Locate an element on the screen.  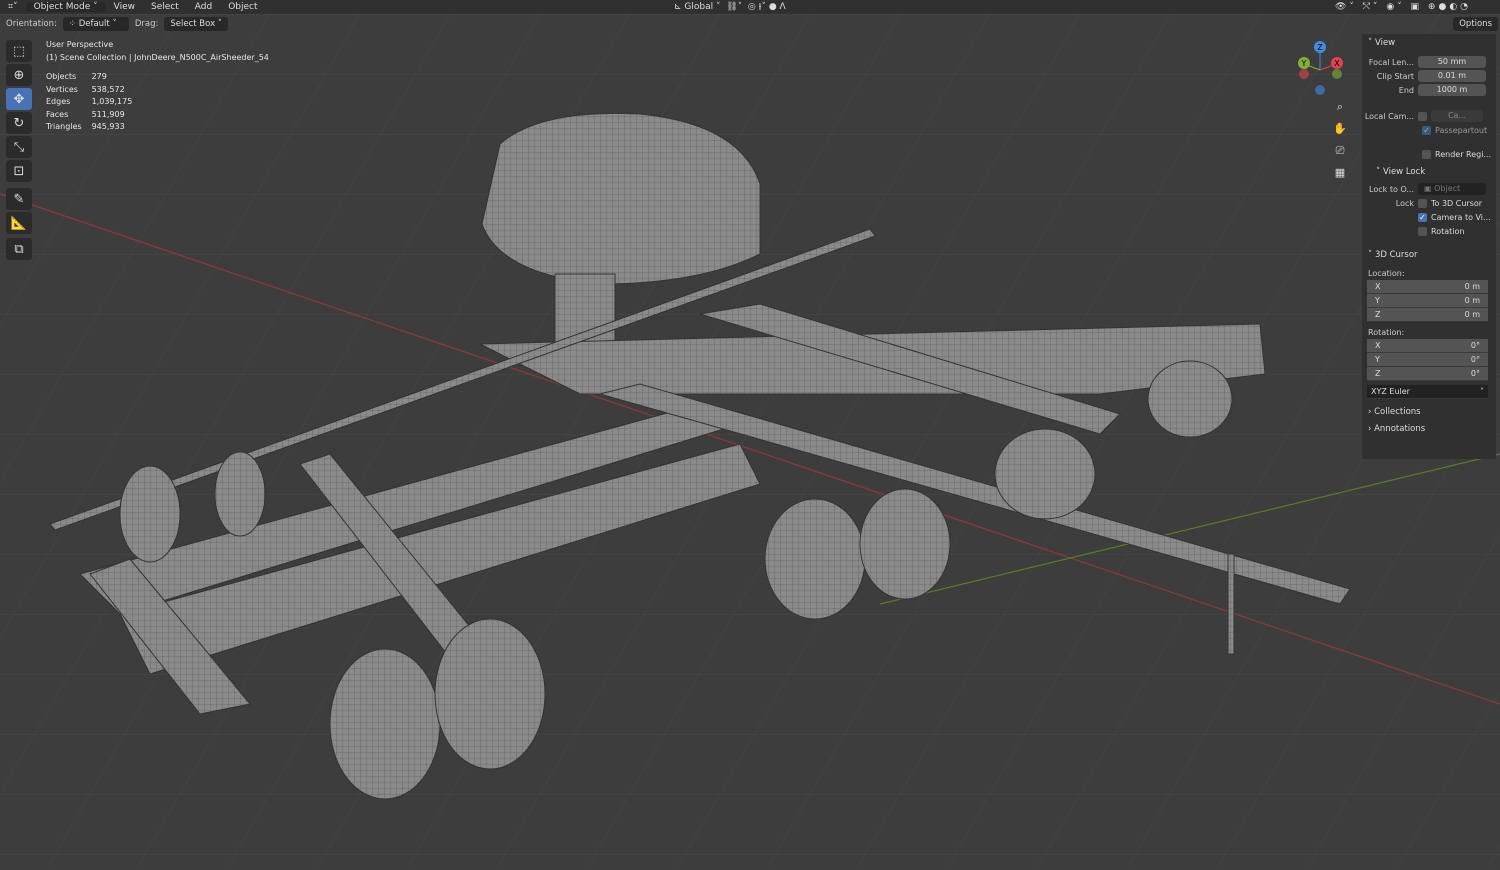
section-title: Annotations is located at coordinates (1400, 428).